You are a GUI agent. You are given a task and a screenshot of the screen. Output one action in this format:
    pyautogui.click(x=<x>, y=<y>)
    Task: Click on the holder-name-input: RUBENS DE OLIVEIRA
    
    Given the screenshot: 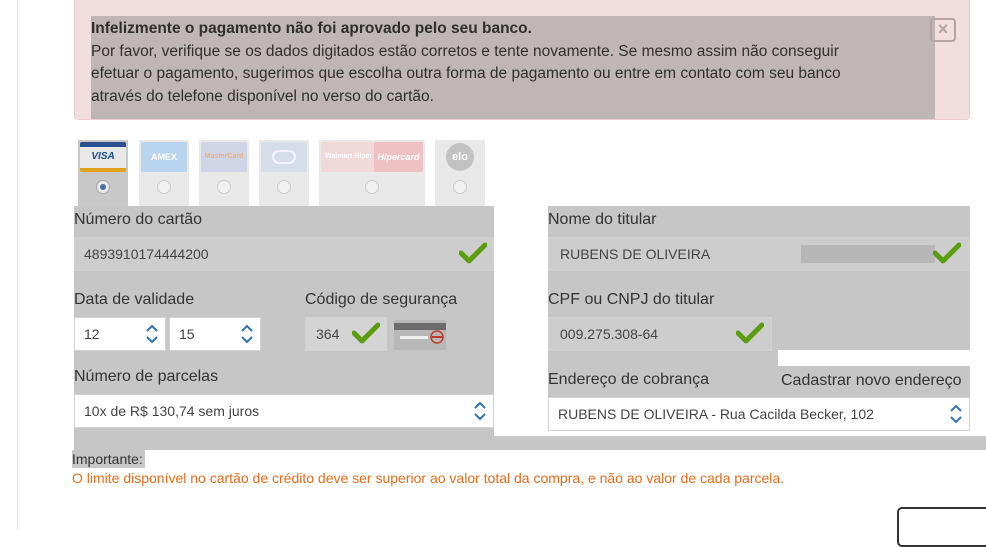 What is the action you would take?
    pyautogui.click(x=759, y=254)
    